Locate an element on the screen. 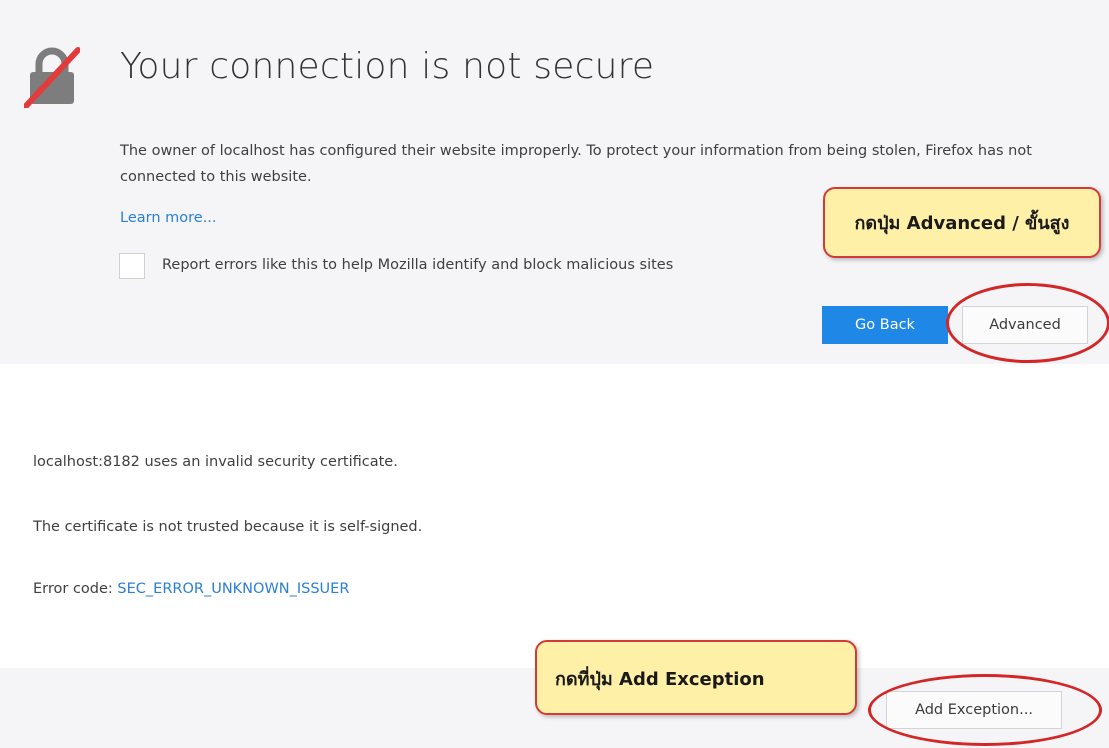 The height and width of the screenshot is (748, 1109). callout-advanced: กดปุ่ม Advanced / ขั้นสูง is located at coordinates (962, 222).